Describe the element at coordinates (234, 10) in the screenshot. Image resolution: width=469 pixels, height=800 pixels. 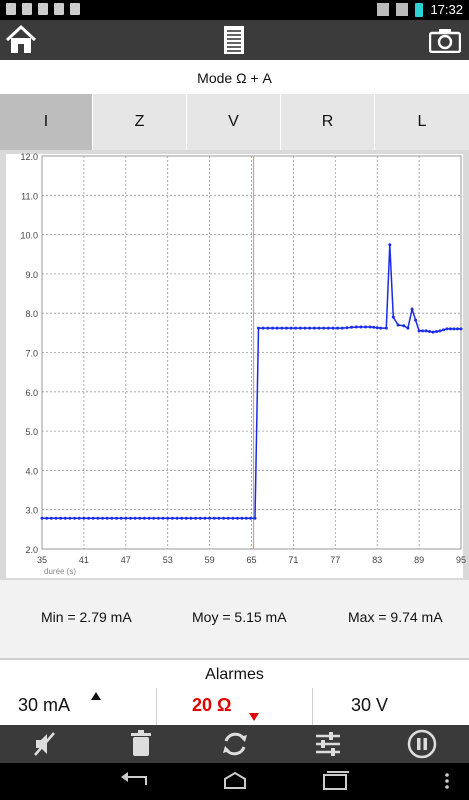
I see `status-bar: 17:32` at that location.